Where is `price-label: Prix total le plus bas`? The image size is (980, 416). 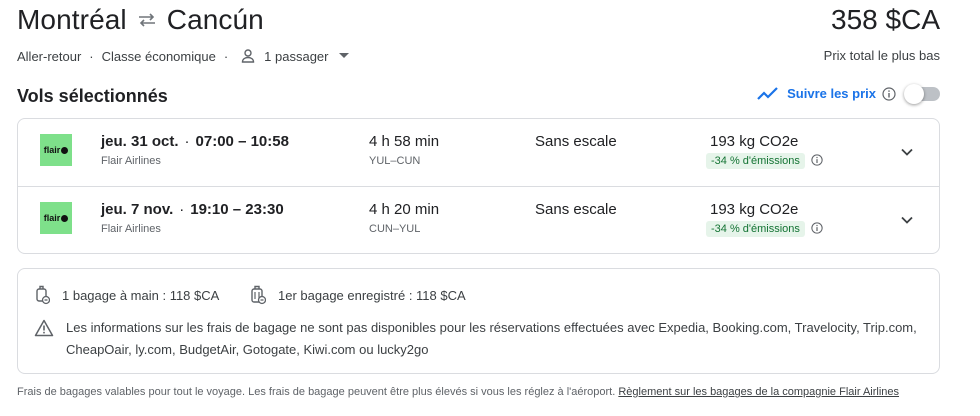 price-label: Prix total le plus bas is located at coordinates (881, 55).